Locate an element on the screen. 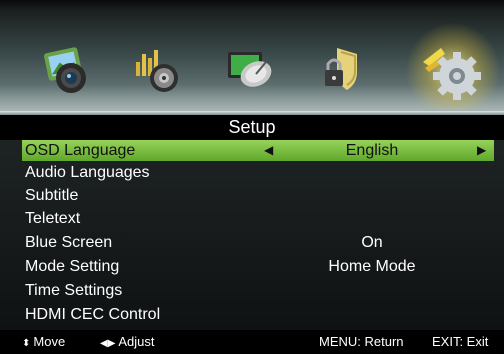  sound-icon is located at coordinates (157, 69).